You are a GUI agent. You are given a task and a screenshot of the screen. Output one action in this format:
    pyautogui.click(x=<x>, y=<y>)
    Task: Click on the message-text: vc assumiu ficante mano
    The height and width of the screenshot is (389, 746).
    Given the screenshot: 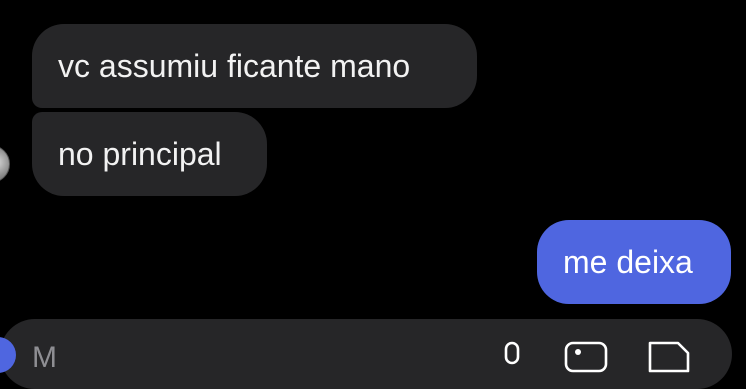 What is the action you would take?
    pyautogui.click(x=234, y=66)
    